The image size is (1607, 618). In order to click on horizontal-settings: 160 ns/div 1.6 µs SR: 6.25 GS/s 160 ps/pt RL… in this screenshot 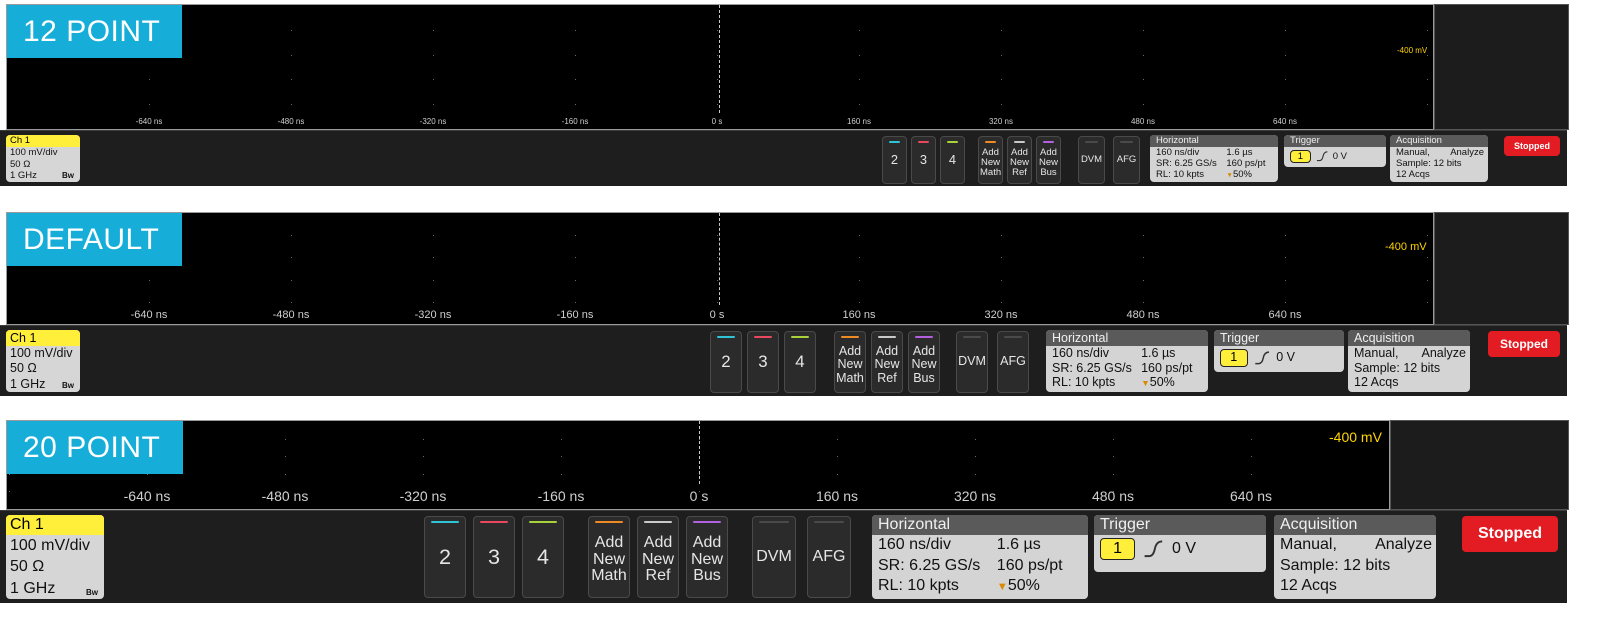, I will do `click(980, 566)`.